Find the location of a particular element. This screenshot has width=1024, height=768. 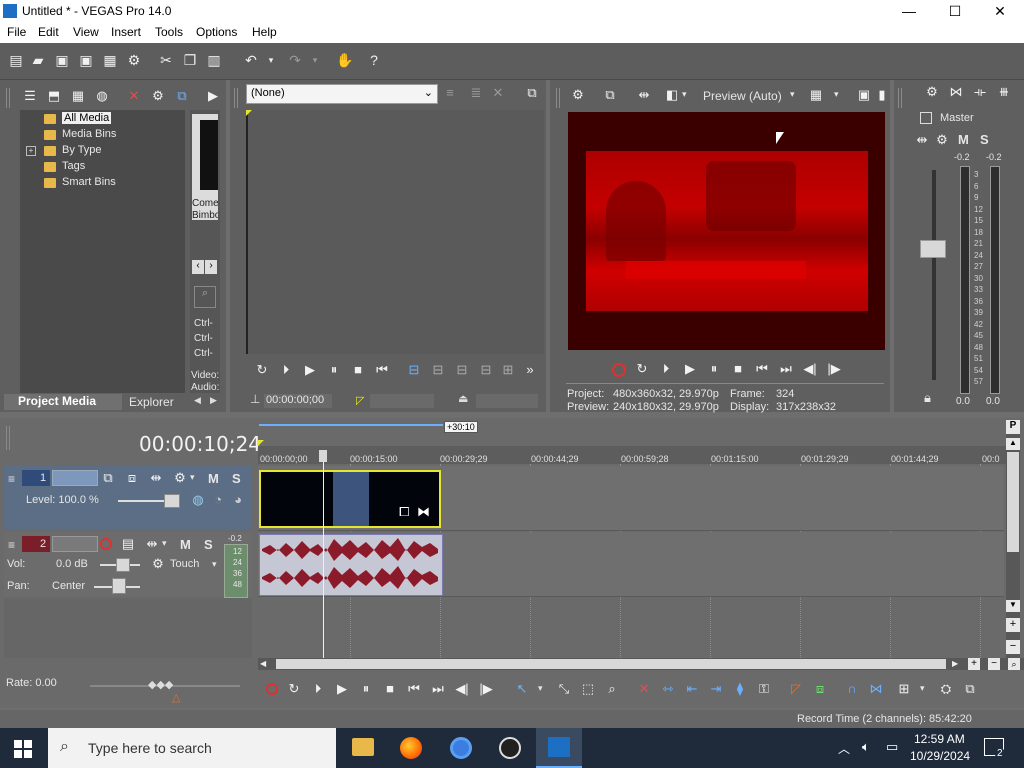

stop-icon: ■ is located at coordinates (358, 370).